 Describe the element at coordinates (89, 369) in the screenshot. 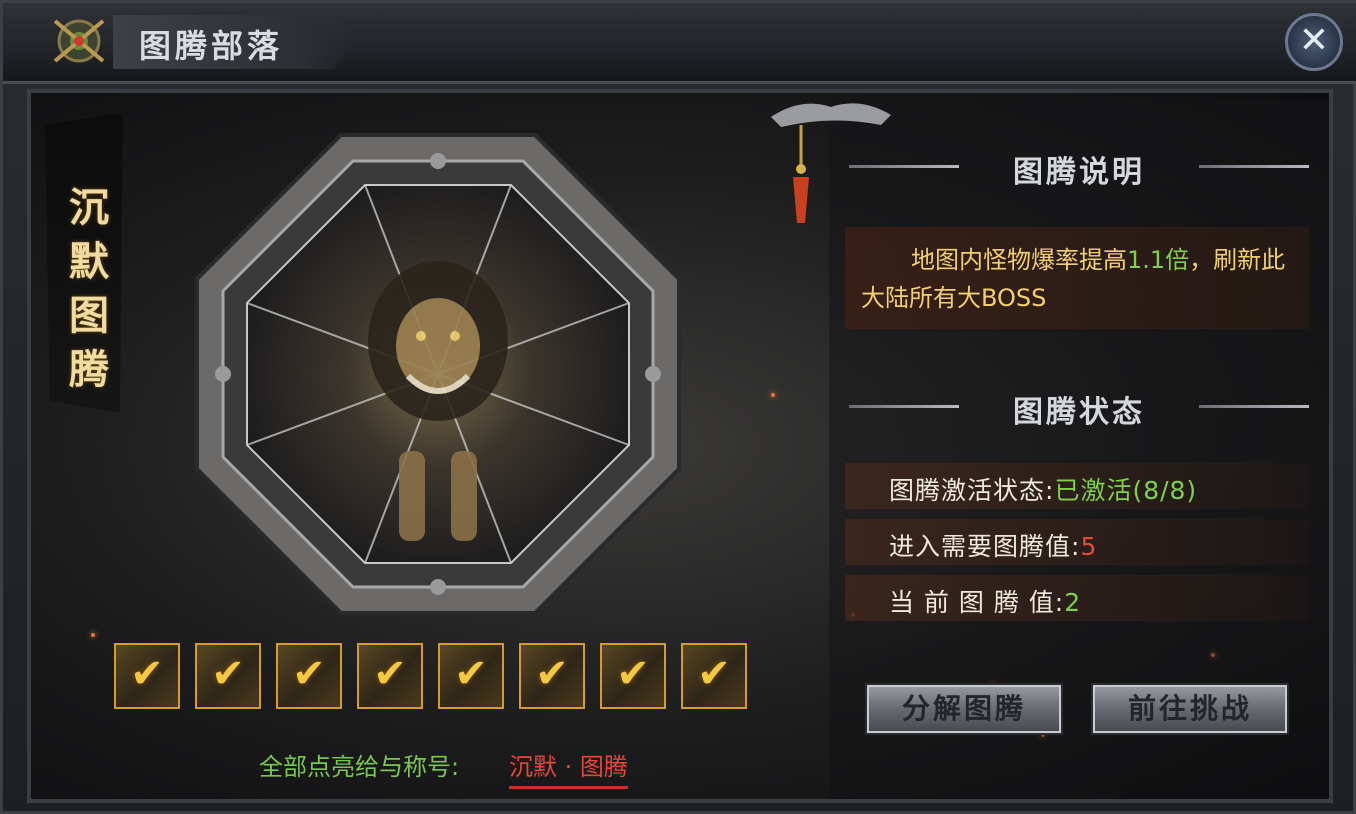

I see `totem-name-char: 腾` at that location.